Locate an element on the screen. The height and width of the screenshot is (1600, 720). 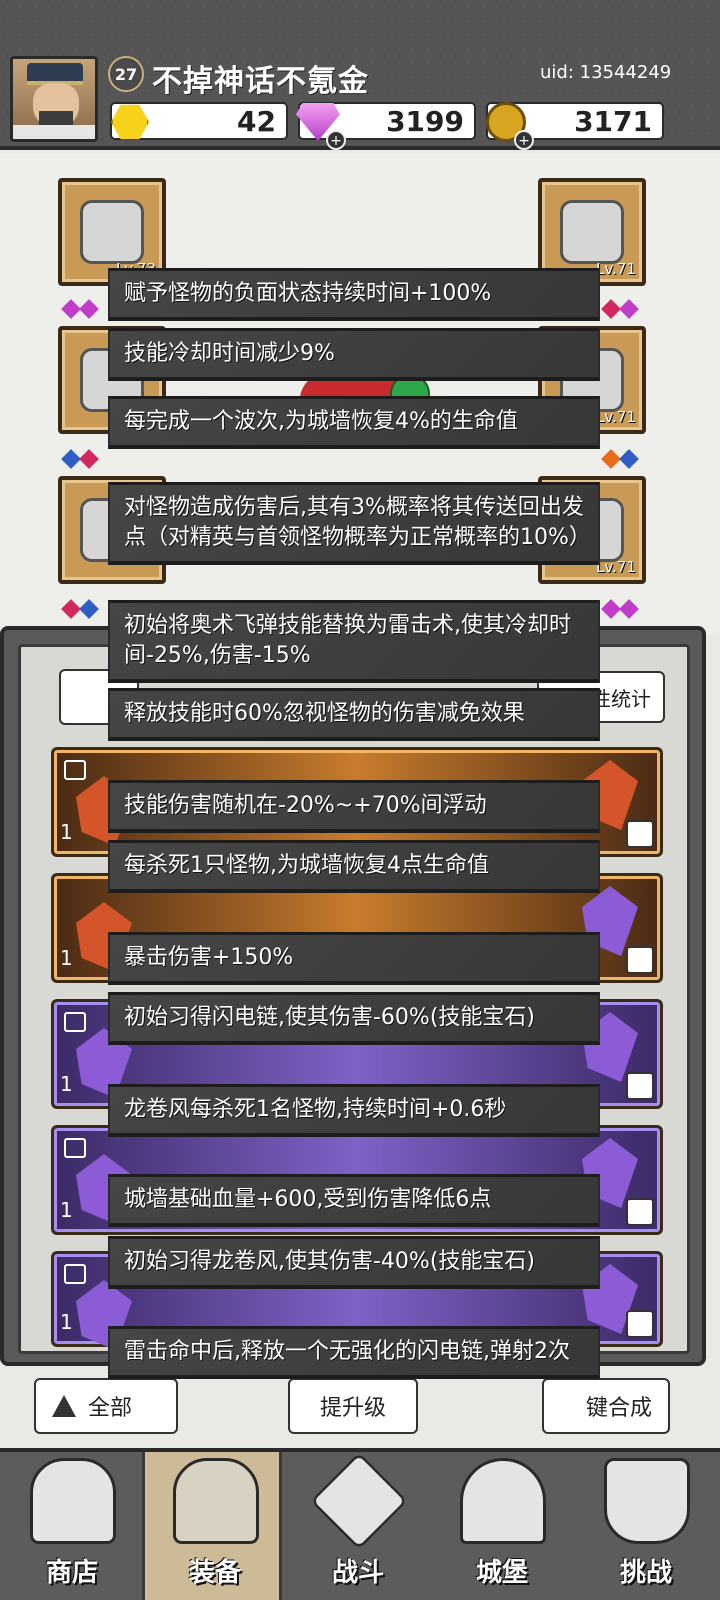
nav-battle: 战斗 is located at coordinates (358, 1526).